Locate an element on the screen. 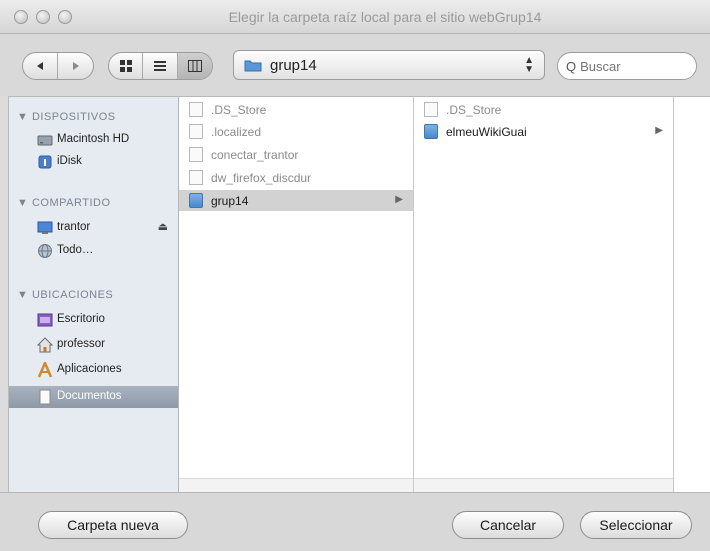 The width and height of the screenshot is (710, 551). sidebar-item-trantor: trantor ⏏ is located at coordinates (93, 228).